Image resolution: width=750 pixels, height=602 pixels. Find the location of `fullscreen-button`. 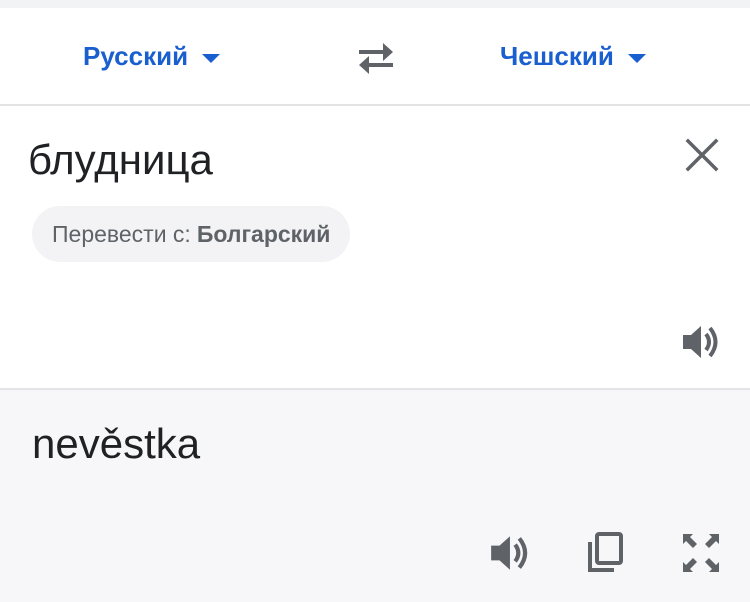

fullscreen-button is located at coordinates (701, 553).